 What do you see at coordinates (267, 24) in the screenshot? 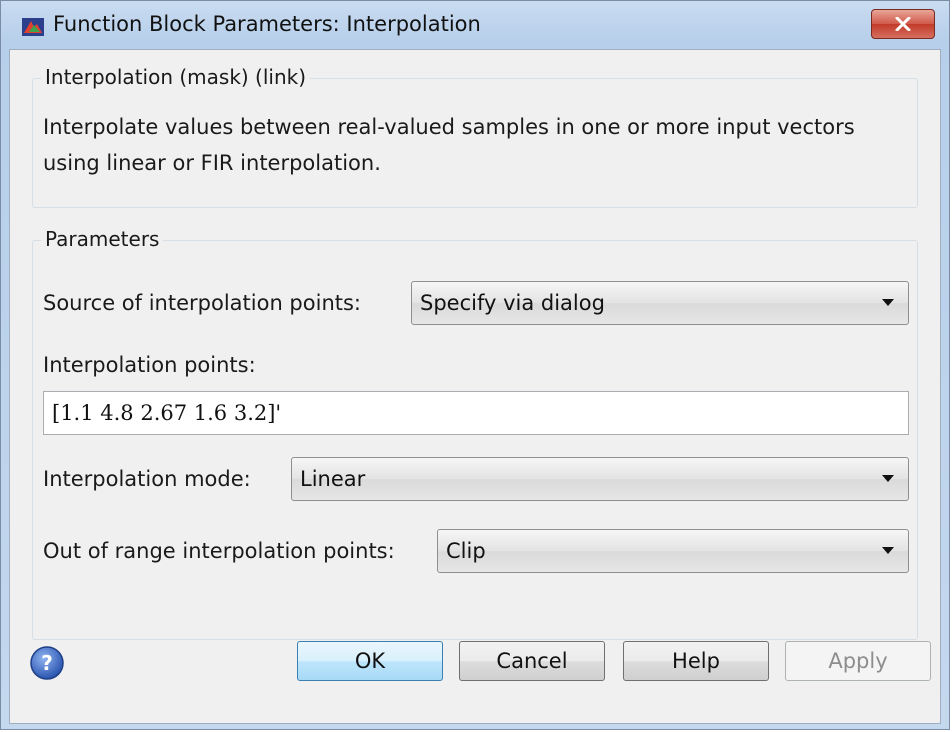
I see `window-title: Function Block Parameters: Interpolation` at bounding box center [267, 24].